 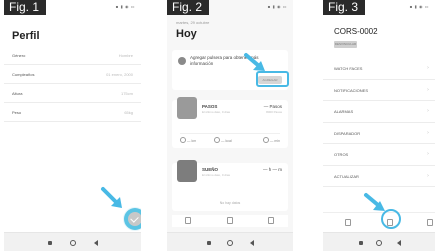 I want to click on info-icon, so click(x=182, y=61).